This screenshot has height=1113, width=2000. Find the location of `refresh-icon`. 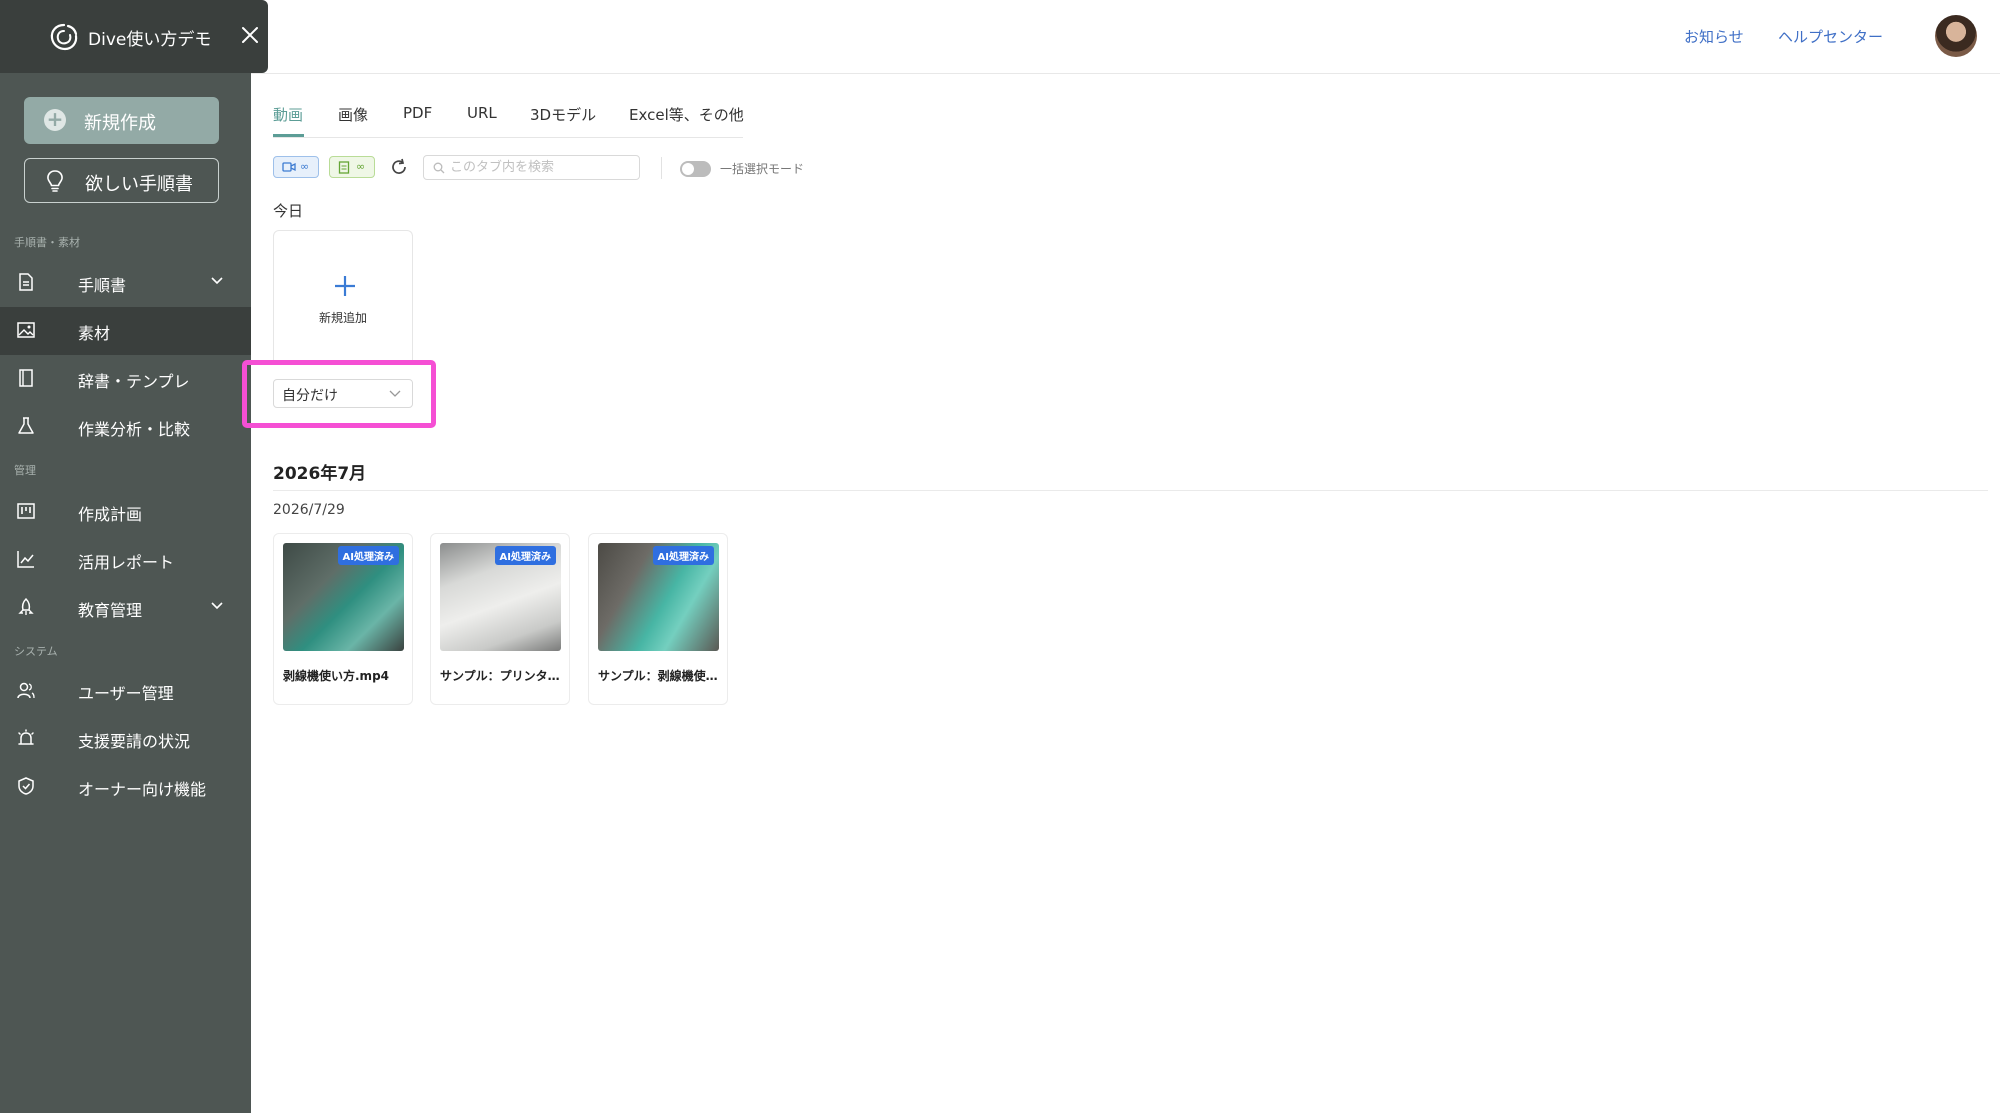

refresh-icon is located at coordinates (399, 167).